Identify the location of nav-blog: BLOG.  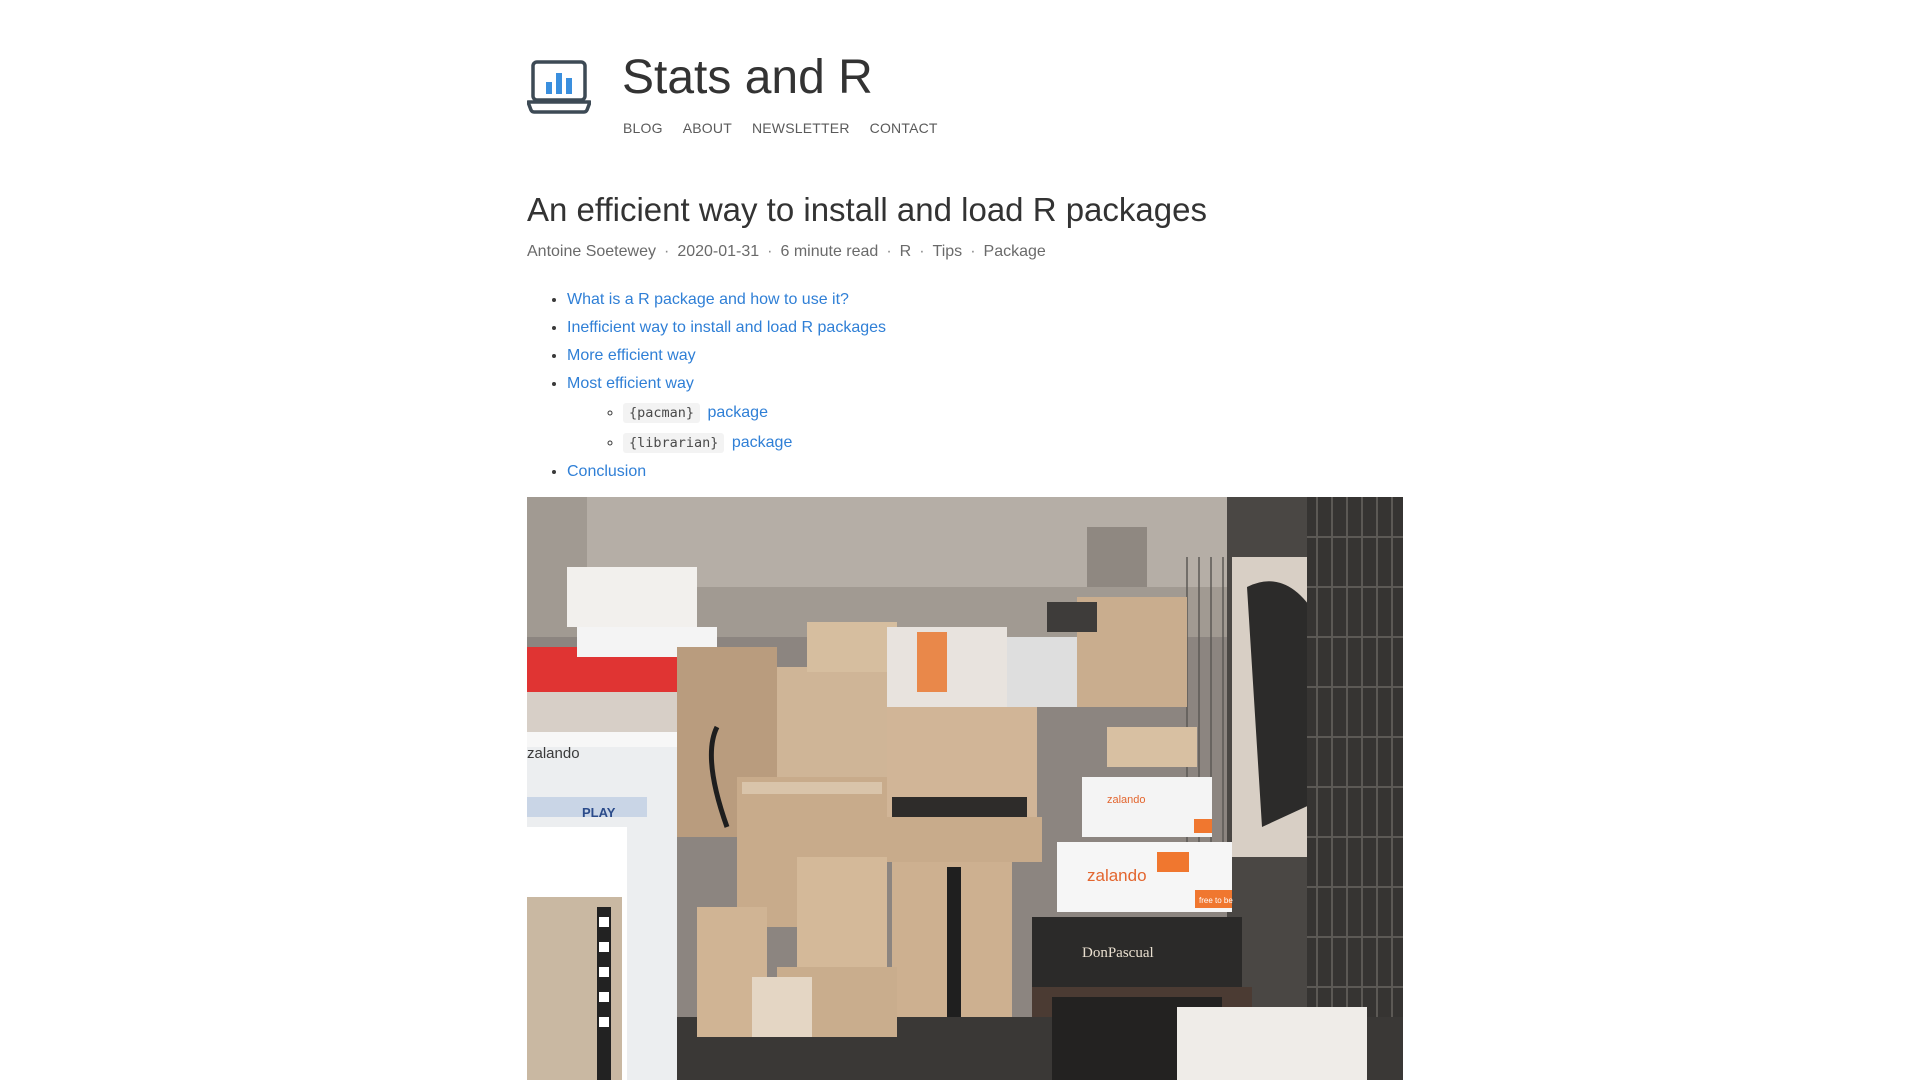
(643, 128).